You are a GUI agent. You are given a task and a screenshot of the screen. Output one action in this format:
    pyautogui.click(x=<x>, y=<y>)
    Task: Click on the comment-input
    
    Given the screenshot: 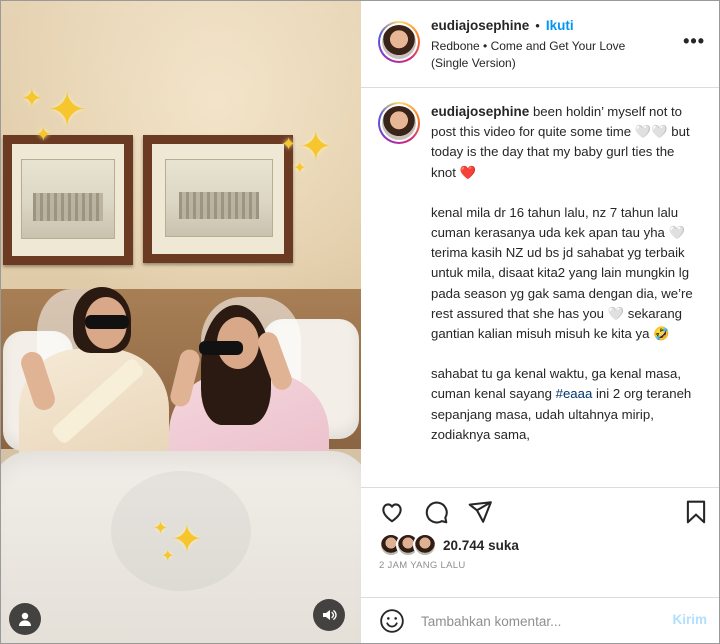 What is the action you would take?
    pyautogui.click(x=536, y=621)
    